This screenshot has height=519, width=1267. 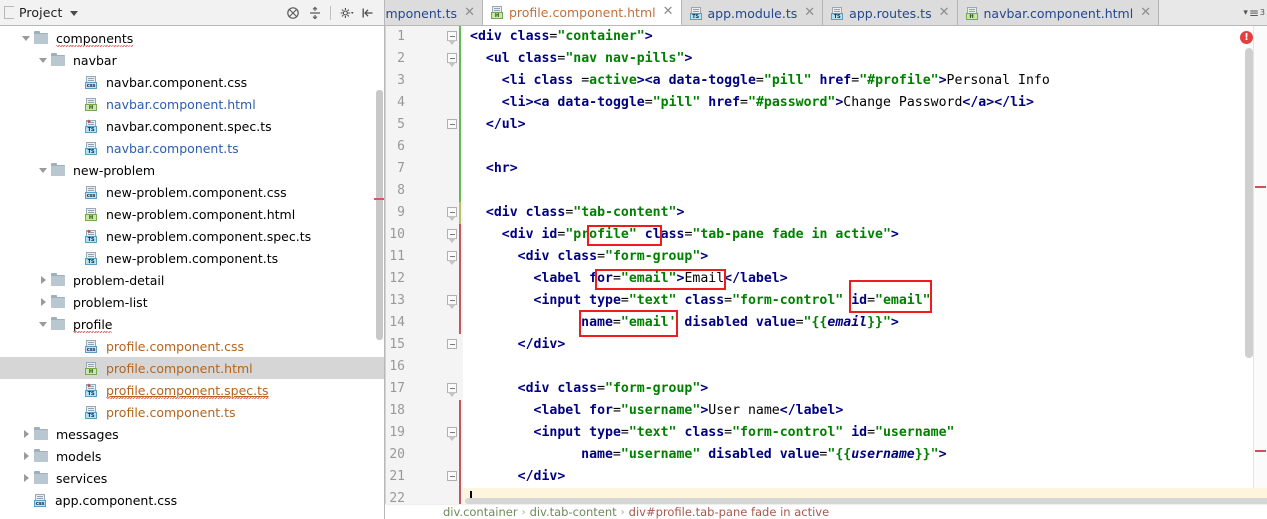 What do you see at coordinates (573, 512) in the screenshot?
I see `breadcrumb-item: div.tab-content` at bounding box center [573, 512].